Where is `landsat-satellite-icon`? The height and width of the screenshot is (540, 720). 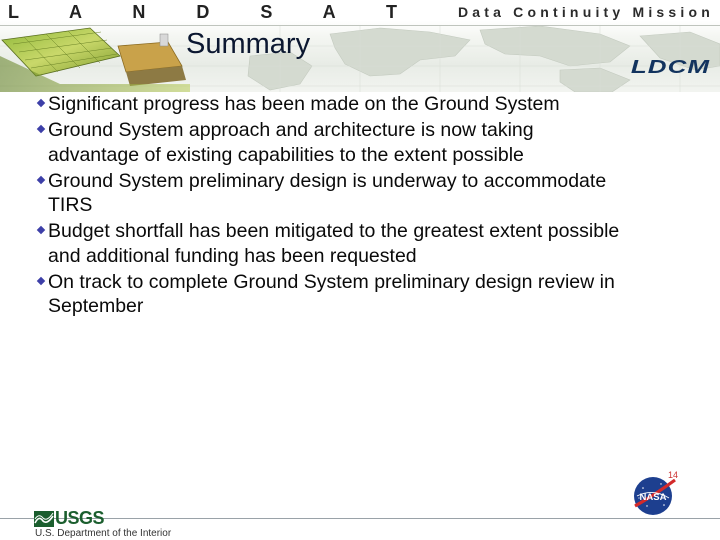
landsat-satellite-icon is located at coordinates (95, 59).